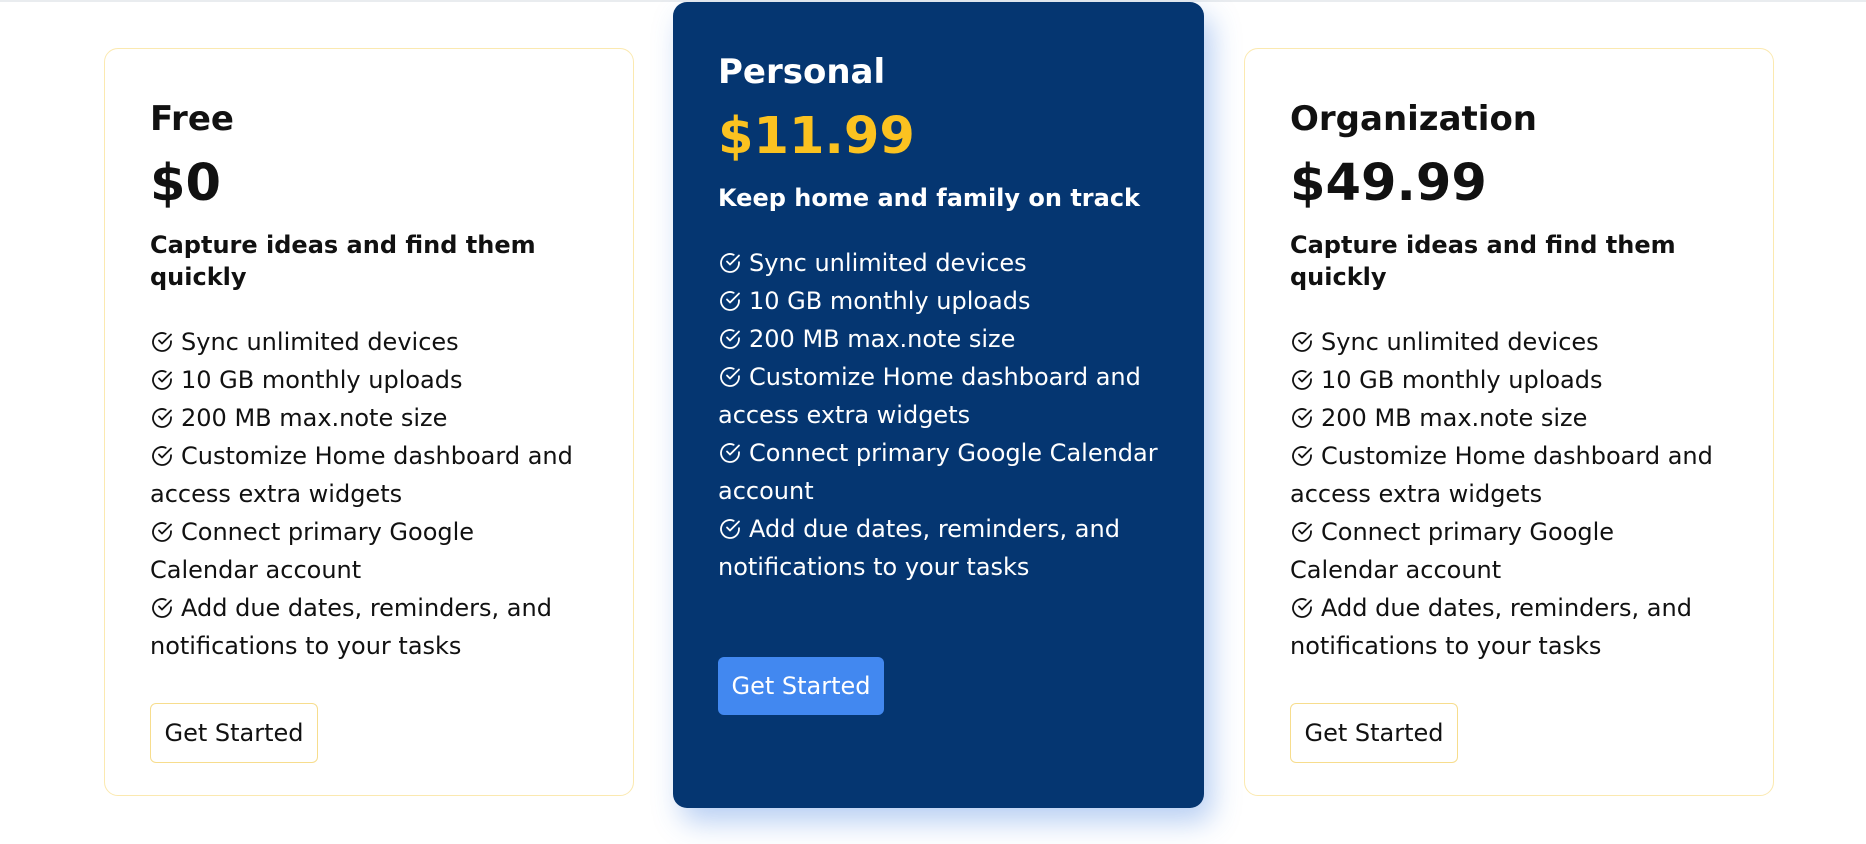  Describe the element at coordinates (802, 72) in the screenshot. I see `plan-name: Personal` at that location.